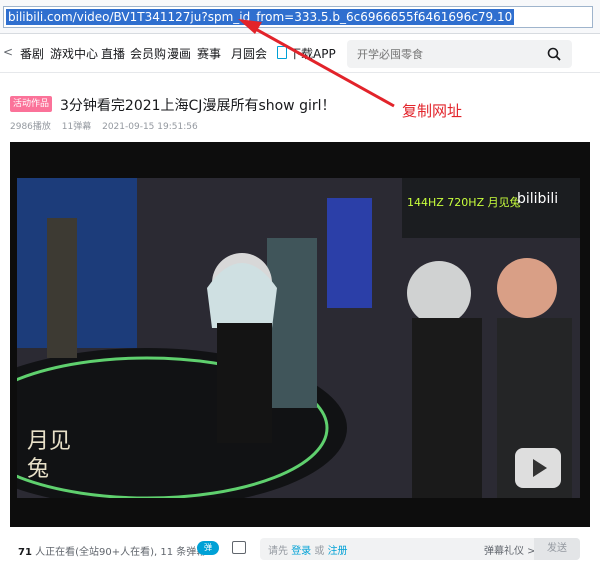  Describe the element at coordinates (316, 63) in the screenshot. I see `annotation-arrow` at that location.